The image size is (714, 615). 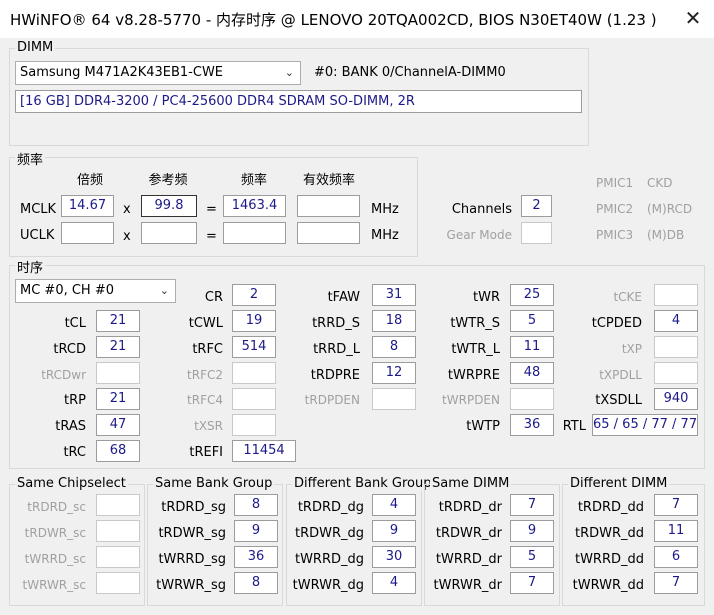 What do you see at coordinates (335, 375) in the screenshot?
I see `timing-label: tRDPRE` at bounding box center [335, 375].